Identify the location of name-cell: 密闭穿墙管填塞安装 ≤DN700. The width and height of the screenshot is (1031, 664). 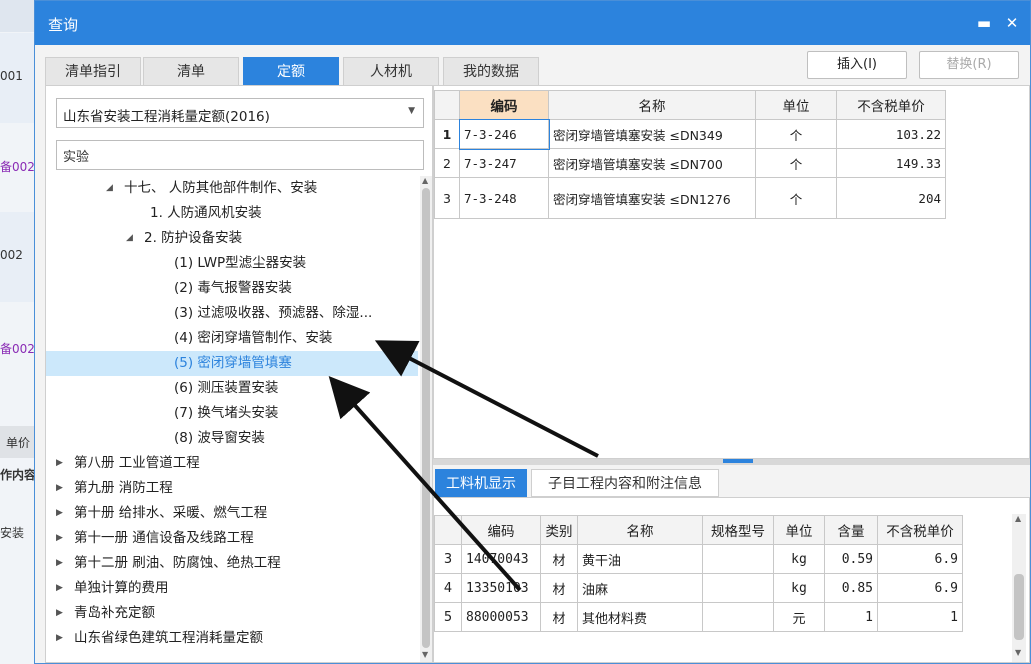
(652, 163).